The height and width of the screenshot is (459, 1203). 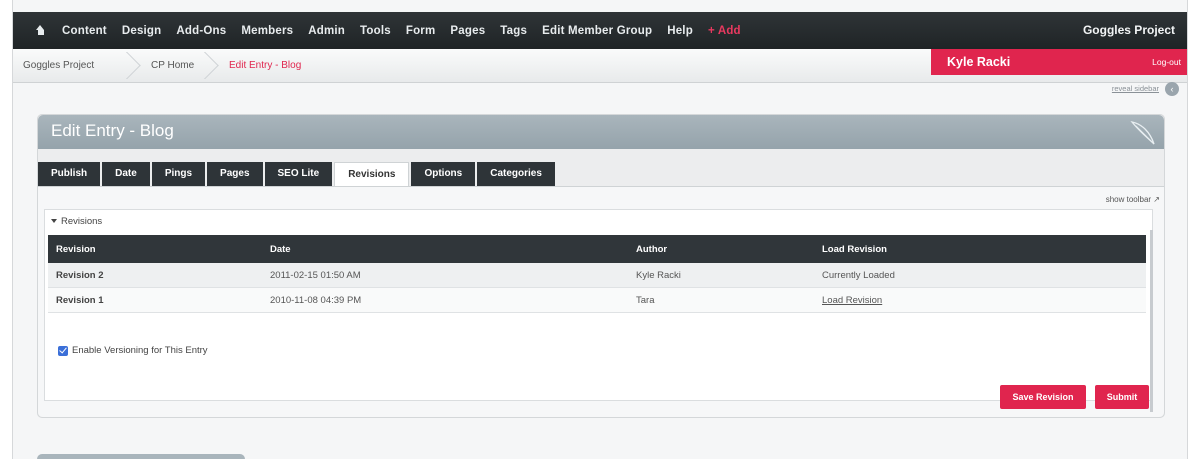 What do you see at coordinates (1128, 199) in the screenshot?
I see `show-toolbar-label: show toolbar` at bounding box center [1128, 199].